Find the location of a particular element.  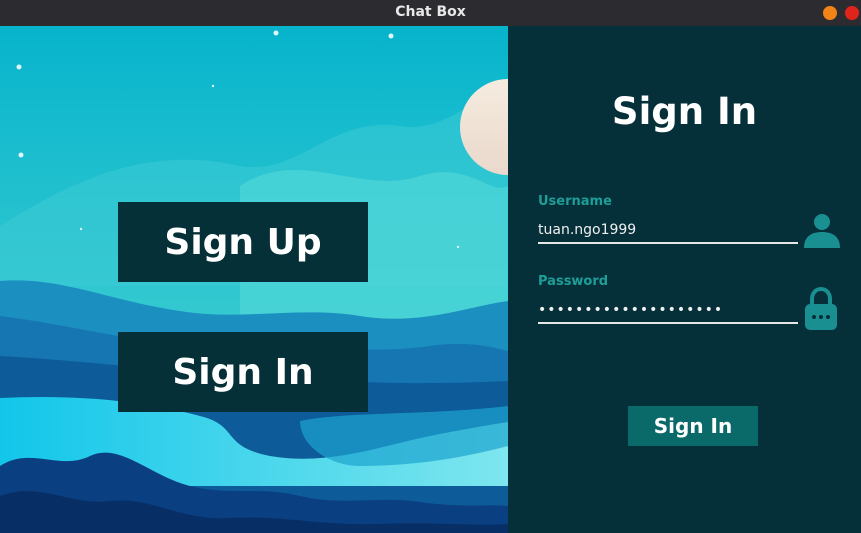

password-label: Password is located at coordinates (573, 281).